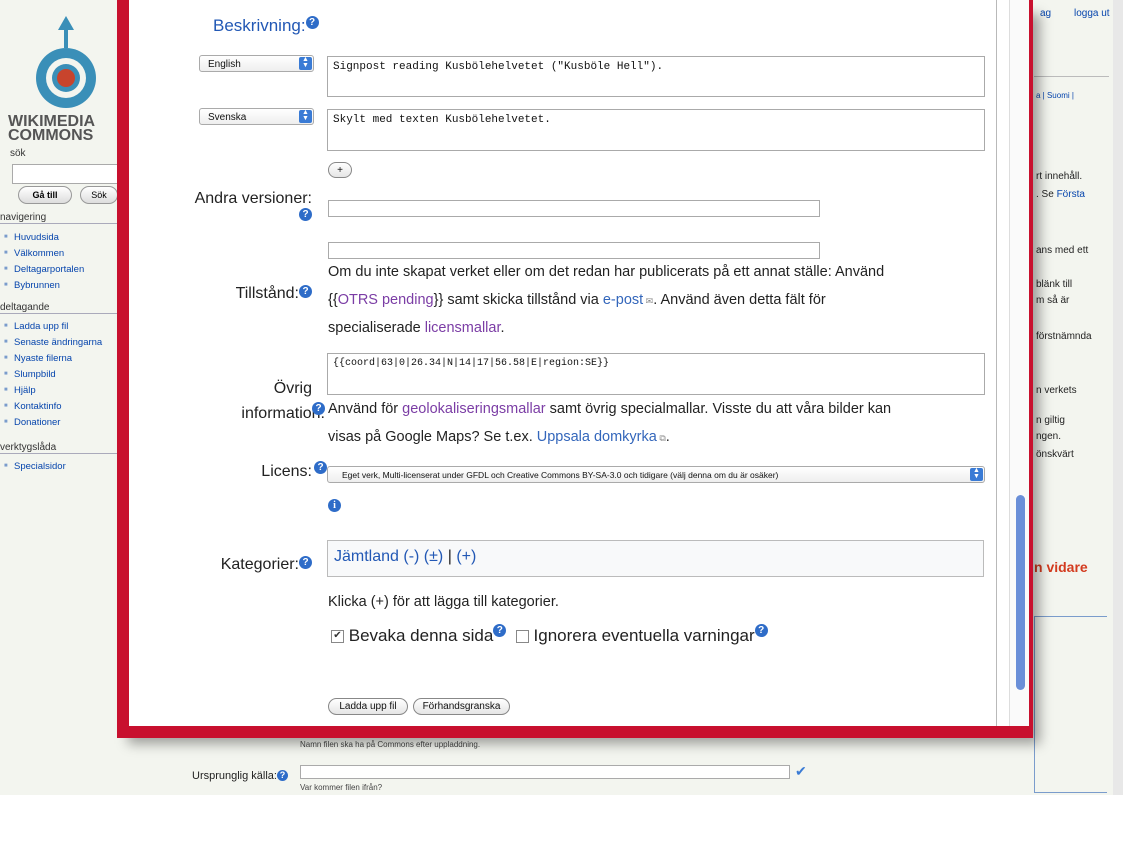  Describe the element at coordinates (1055, 95) in the screenshot. I see `language-links: a | Suomi |` at that location.